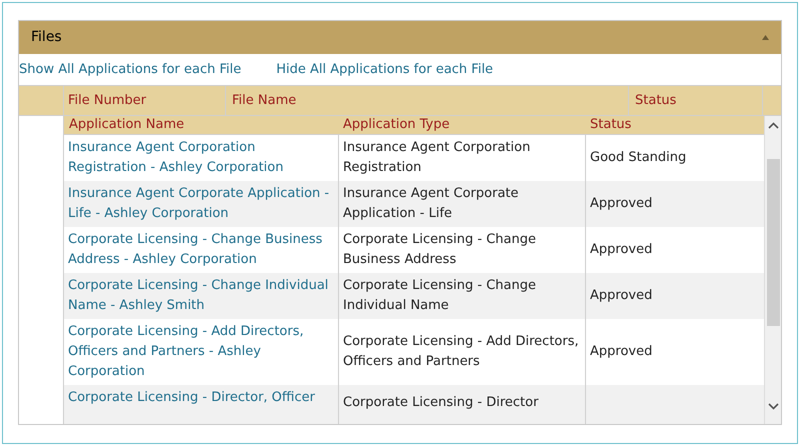 The width and height of the screenshot is (800, 446). Describe the element at coordinates (127, 125) in the screenshot. I see `column-header: Application Name` at that location.